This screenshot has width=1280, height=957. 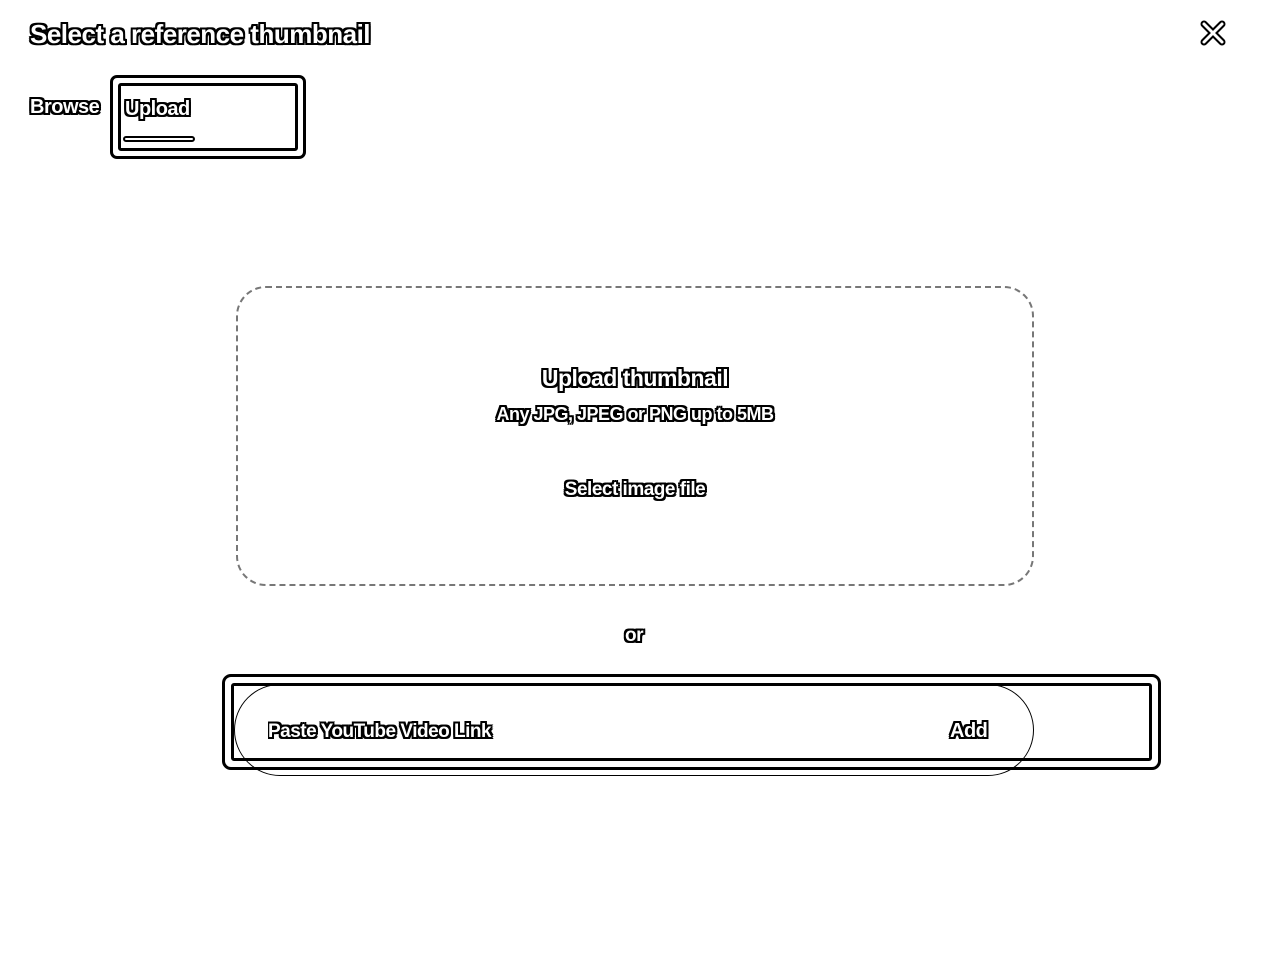 I want to click on upload-heading: Upload thumbnail, so click(x=635, y=378).